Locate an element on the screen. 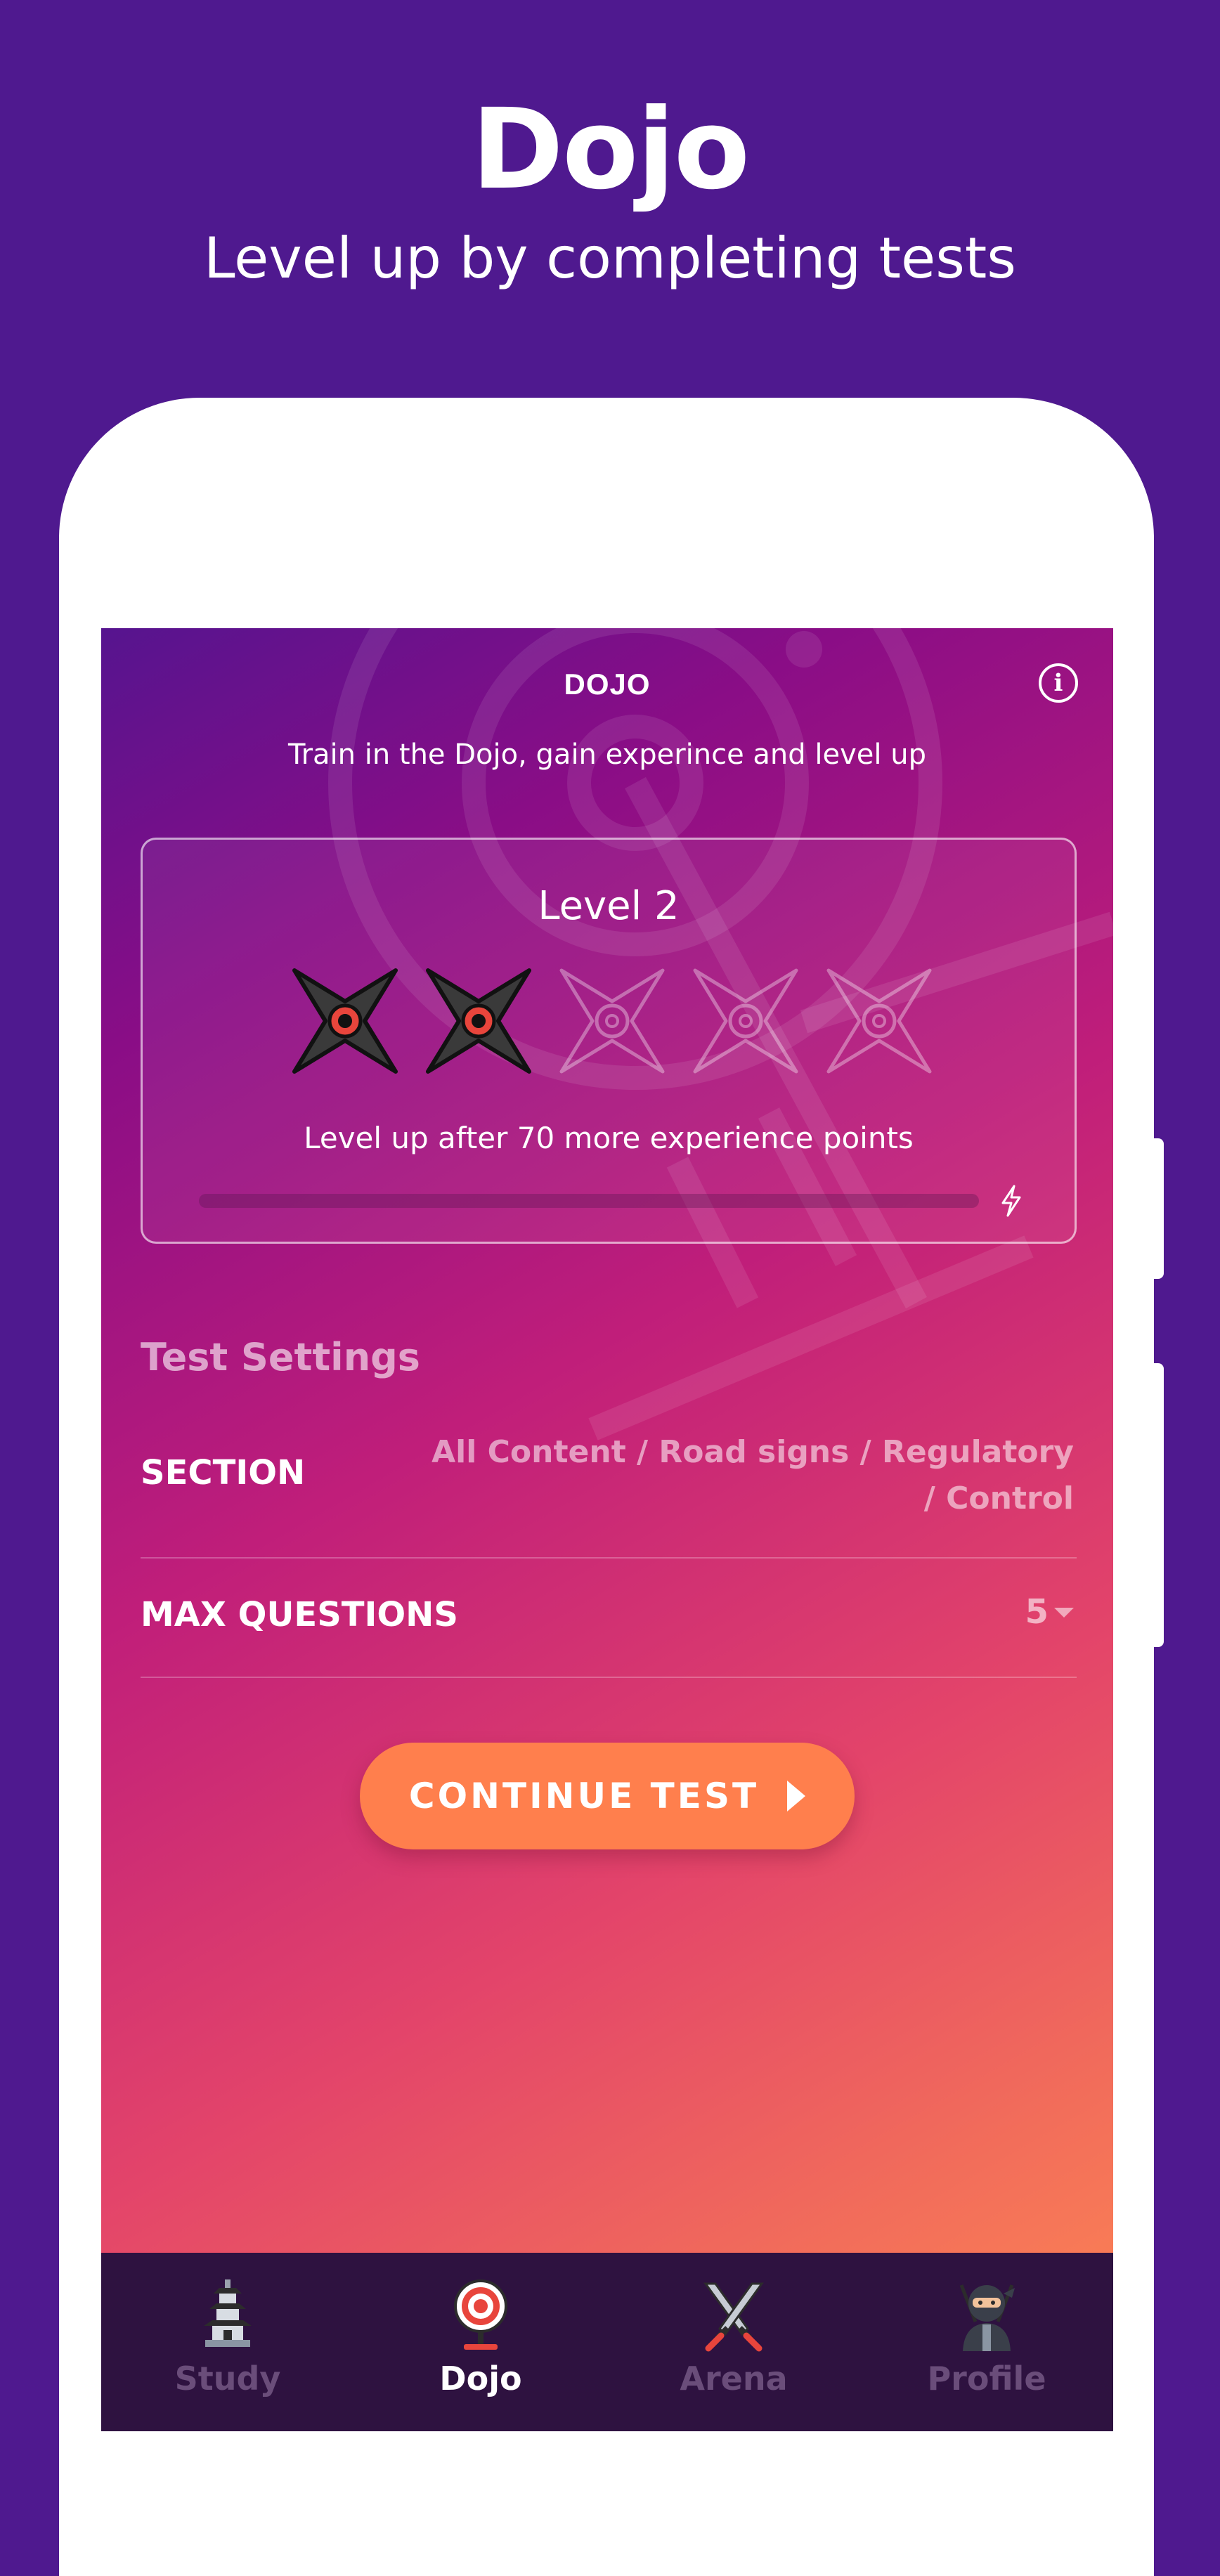 This screenshot has width=1220, height=2576. play-icon is located at coordinates (796, 1796).